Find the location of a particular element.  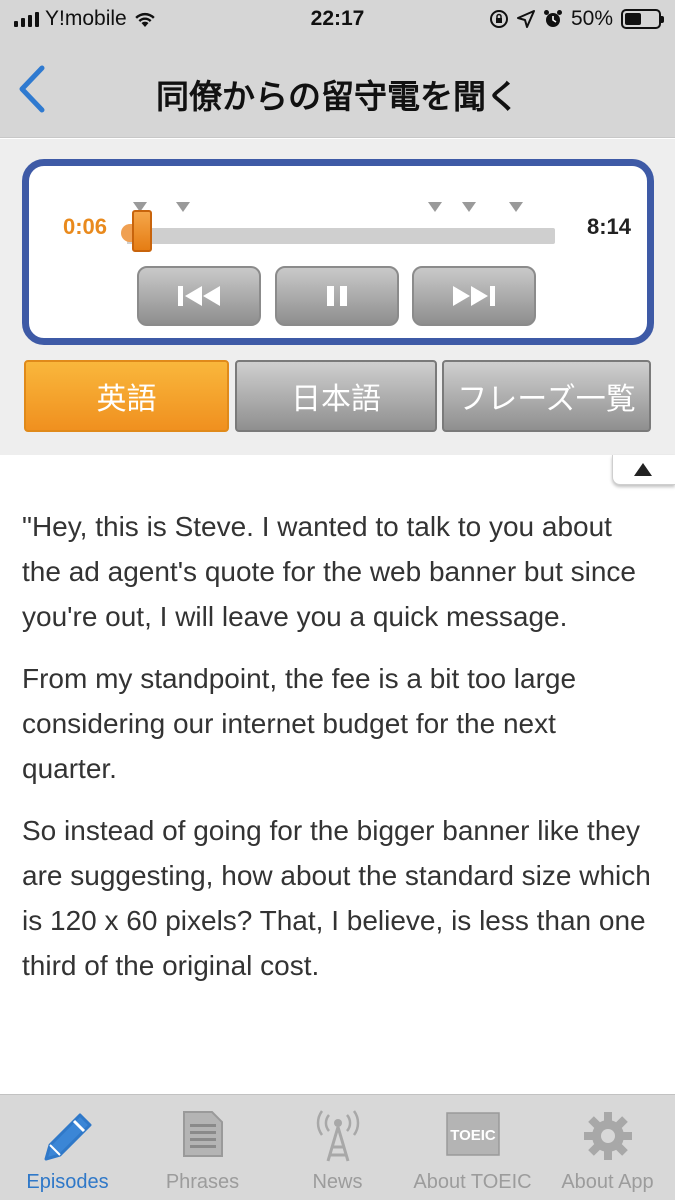

tab-english: 英語 is located at coordinates (126, 396).